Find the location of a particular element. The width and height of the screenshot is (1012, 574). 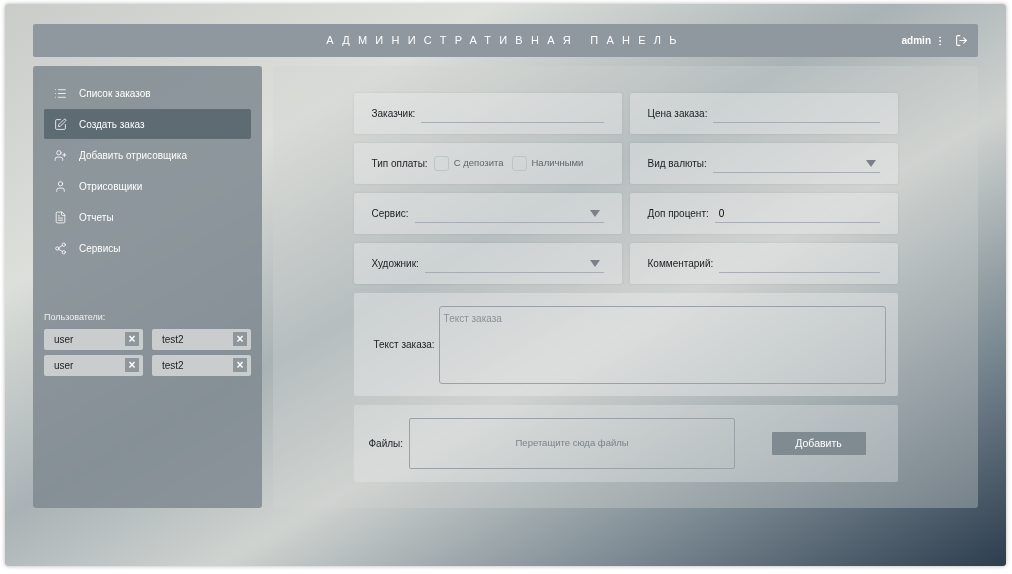

sidebar-item: Отчеты is located at coordinates (147, 217).